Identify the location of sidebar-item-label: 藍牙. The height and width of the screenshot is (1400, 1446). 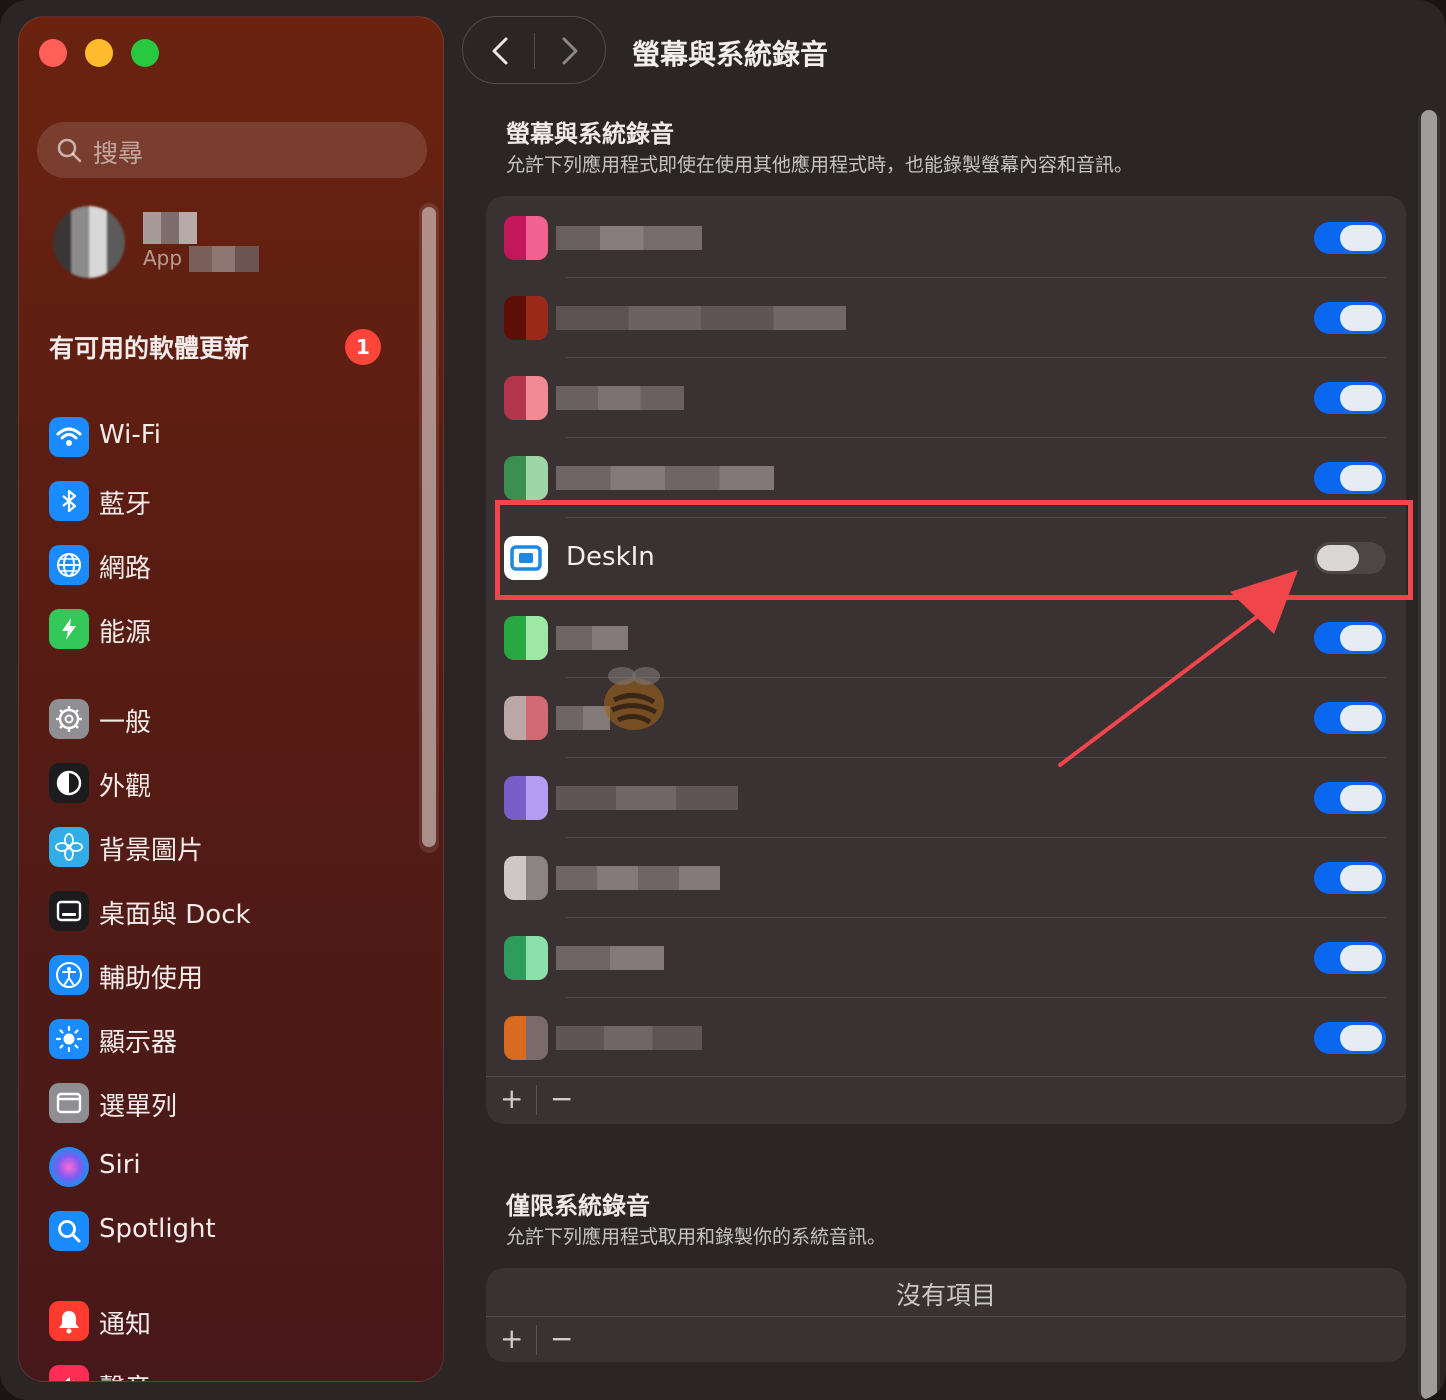
(125, 505).